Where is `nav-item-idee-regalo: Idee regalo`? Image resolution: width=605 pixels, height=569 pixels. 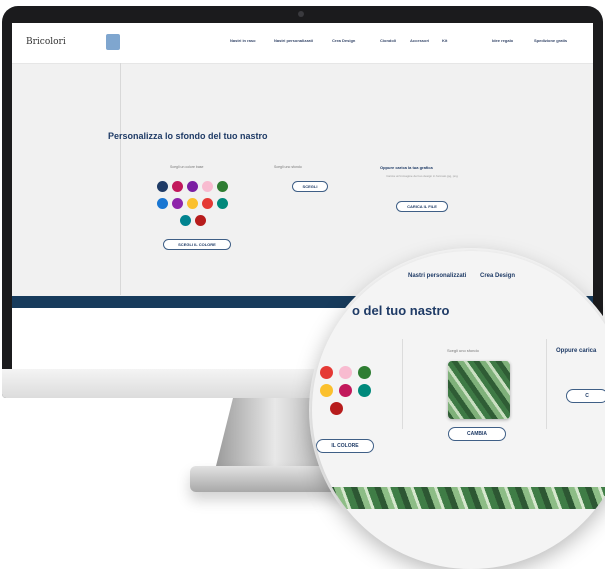 nav-item-idee-regalo: Idee regalo is located at coordinates (502, 40).